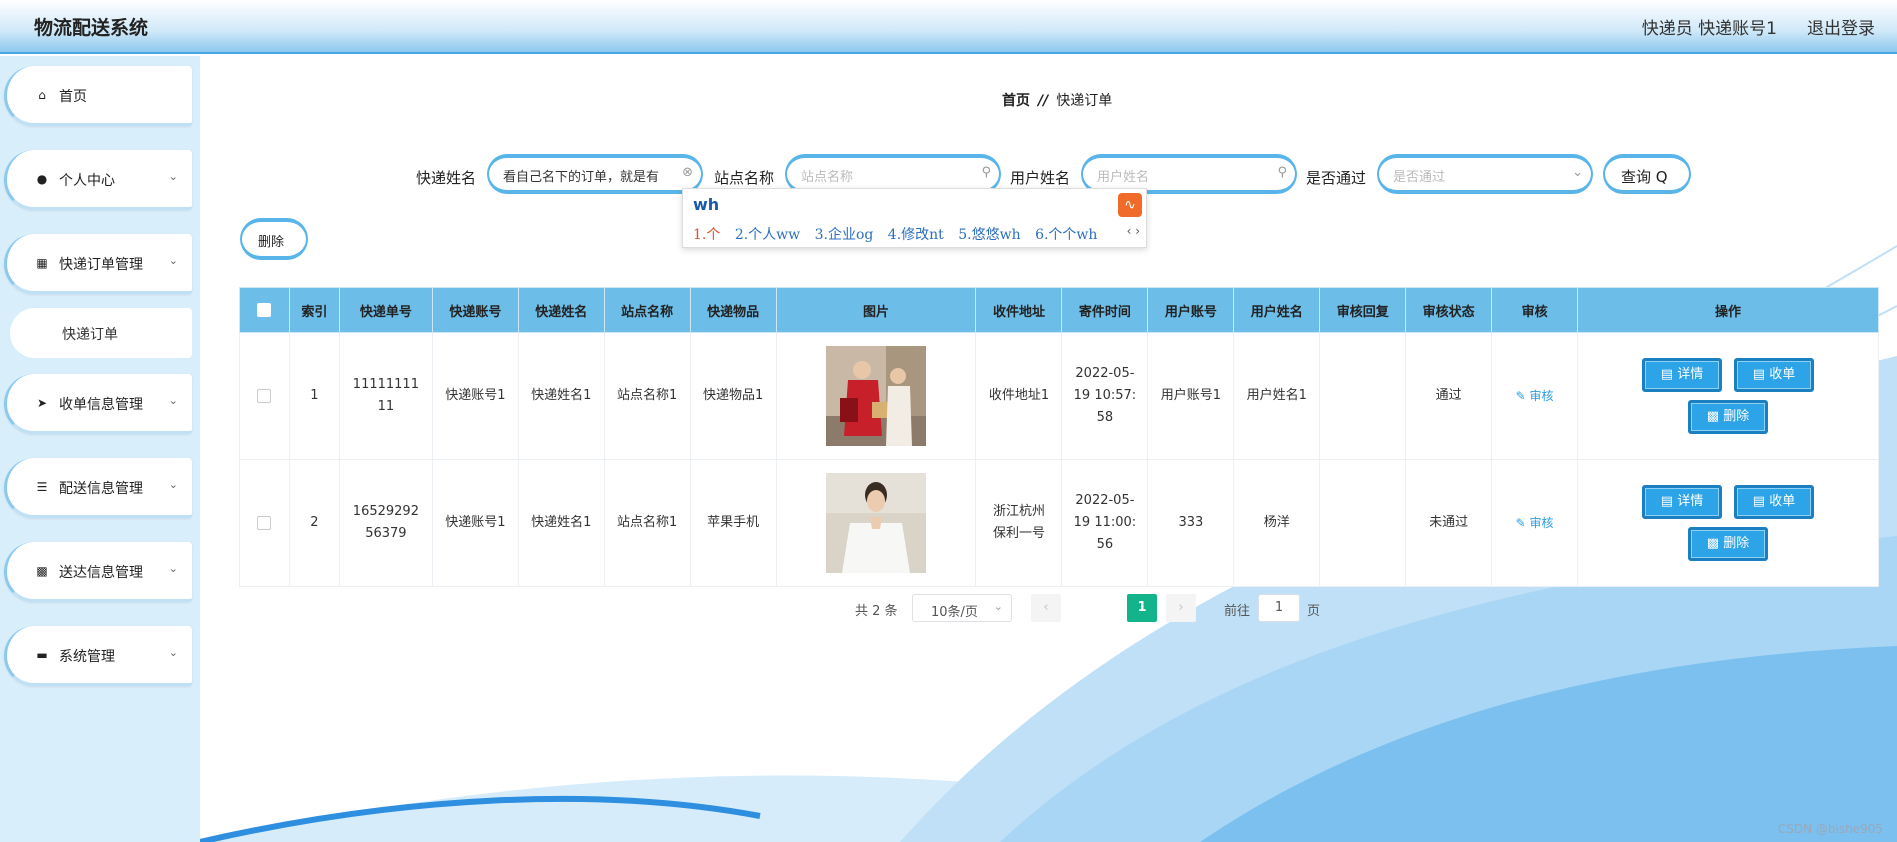 This screenshot has width=1897, height=842. What do you see at coordinates (767, 235) in the screenshot?
I see `ime-candidate: 2.个人ww` at bounding box center [767, 235].